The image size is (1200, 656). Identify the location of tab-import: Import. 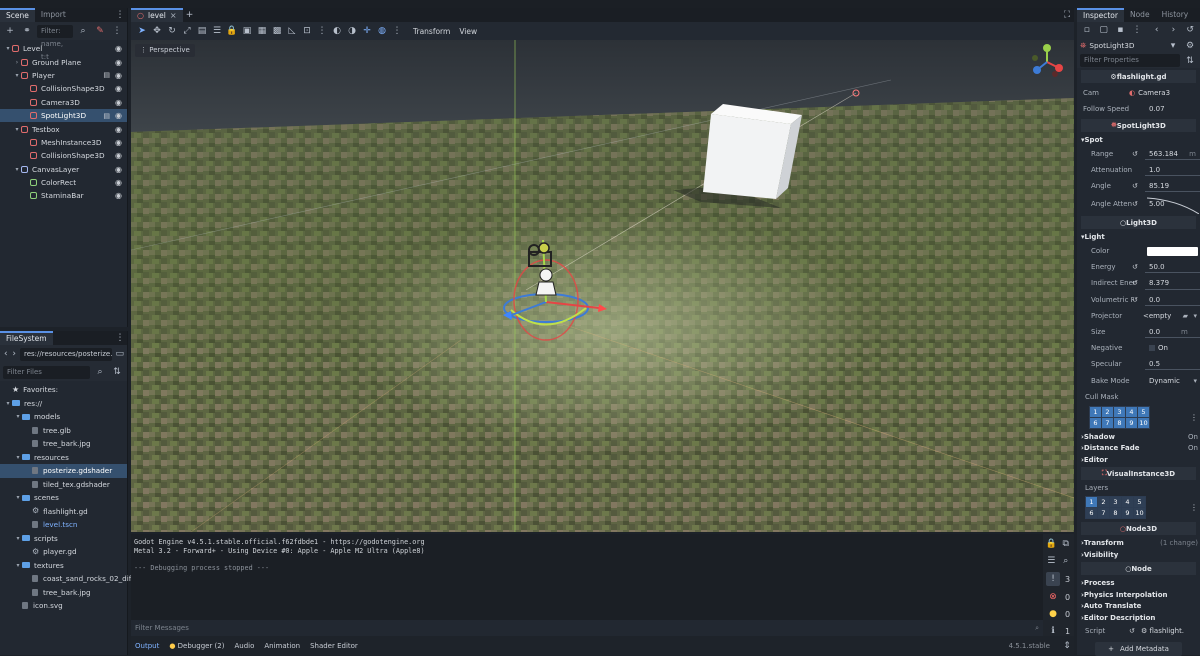
(53, 15).